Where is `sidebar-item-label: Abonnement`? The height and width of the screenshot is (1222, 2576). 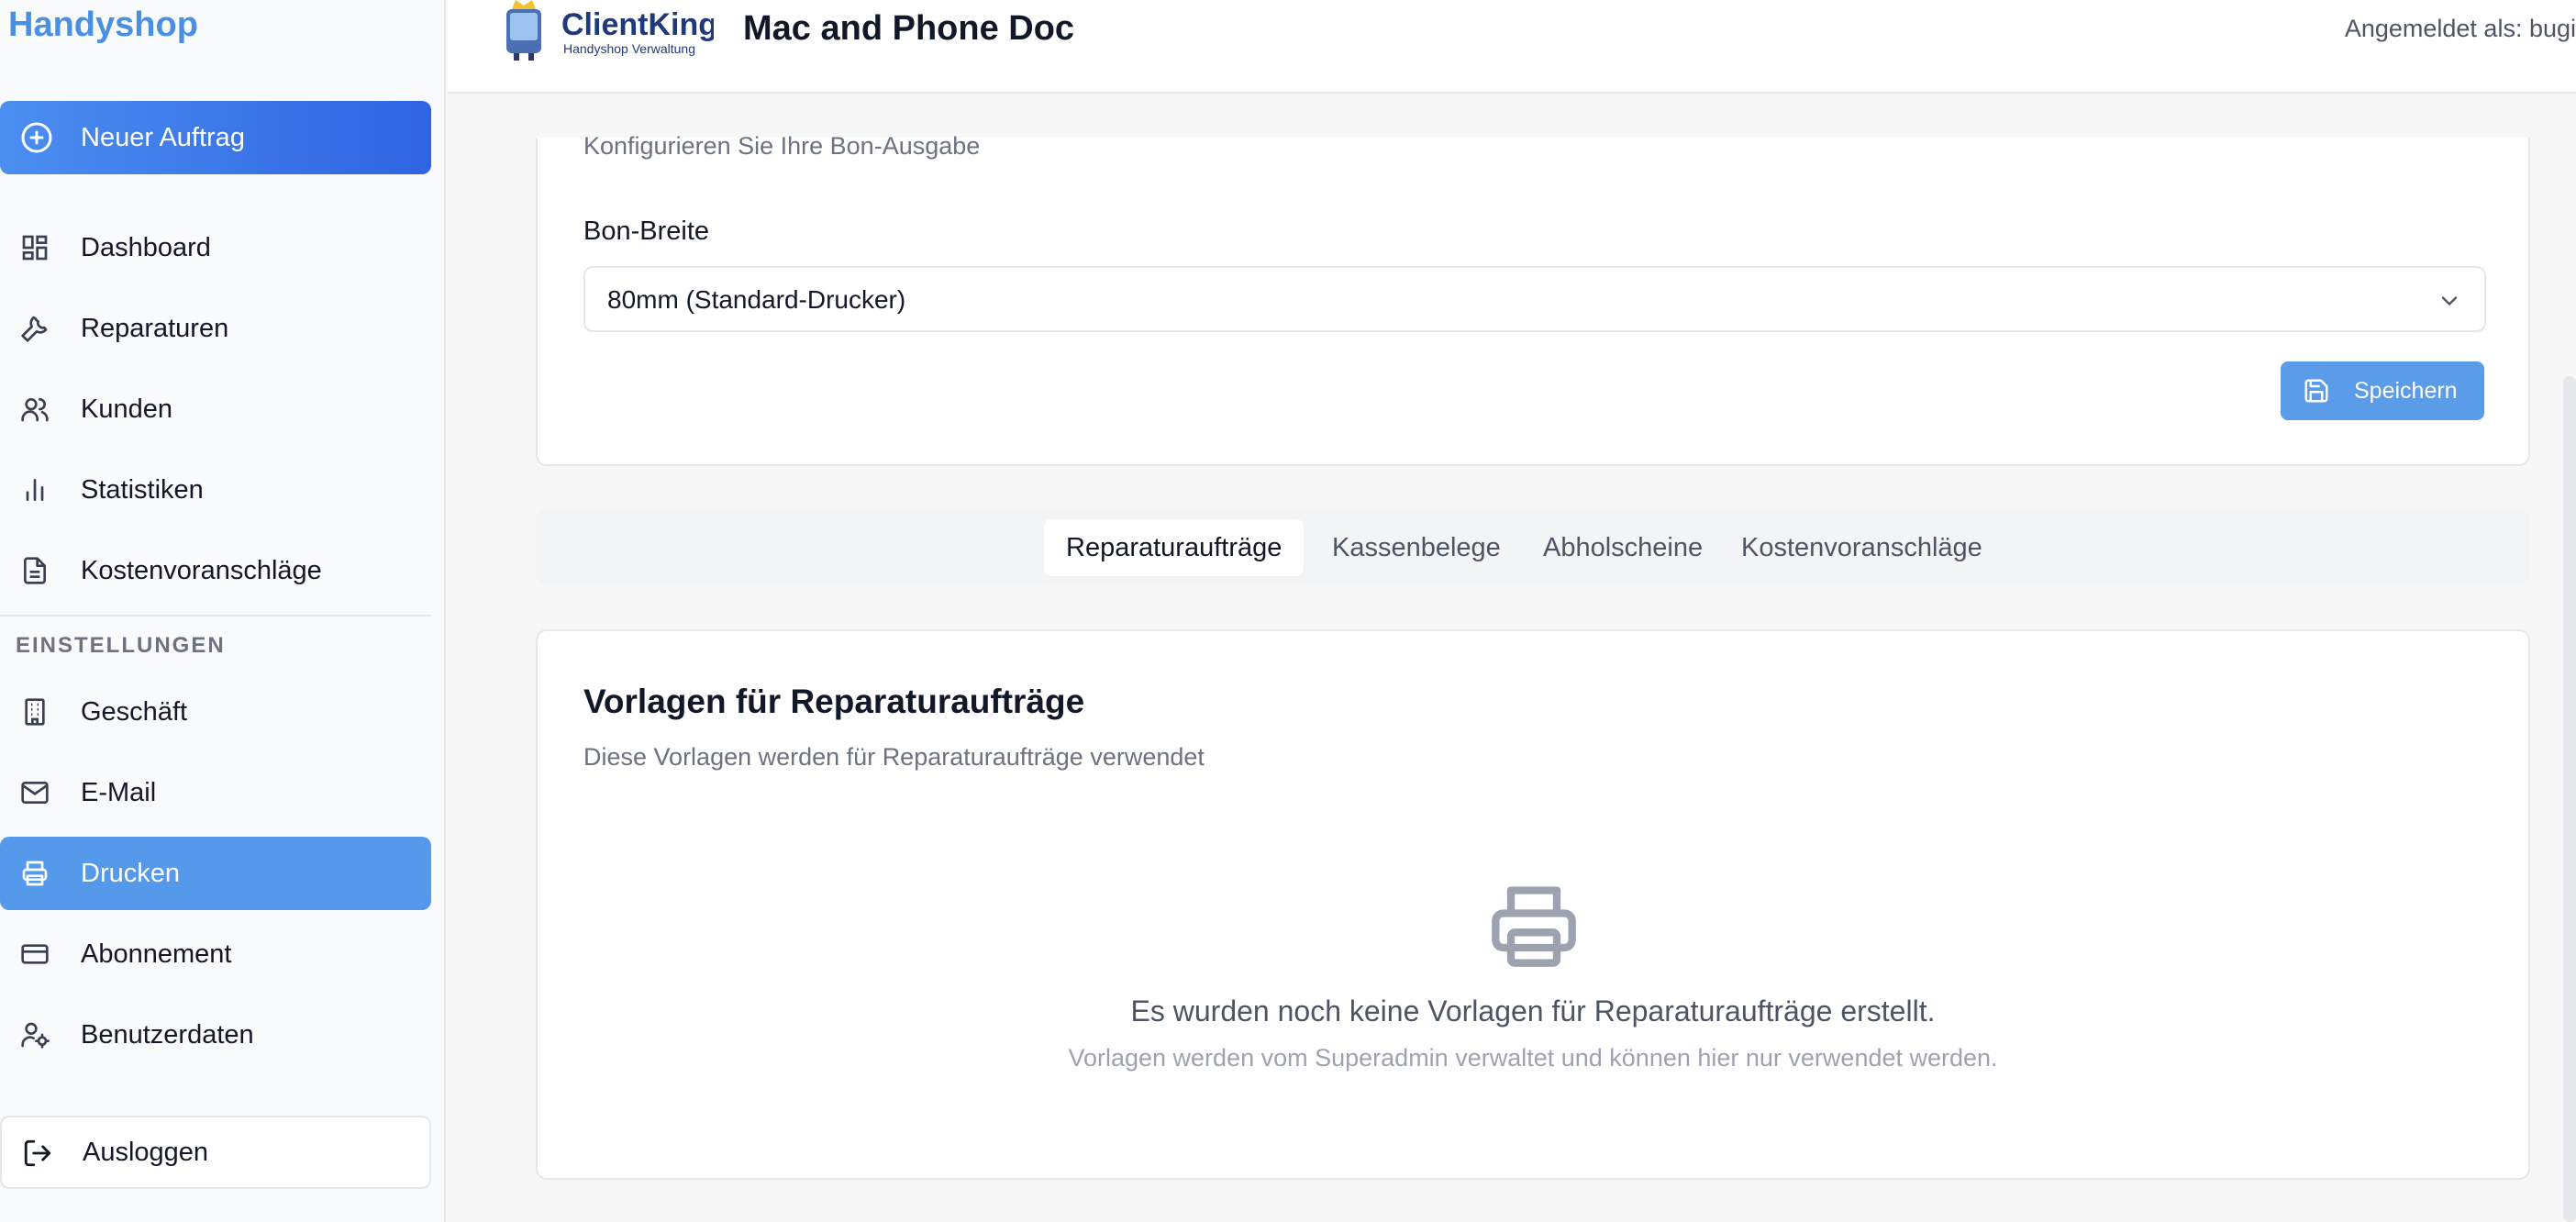
sidebar-item-label: Abonnement is located at coordinates (156, 954).